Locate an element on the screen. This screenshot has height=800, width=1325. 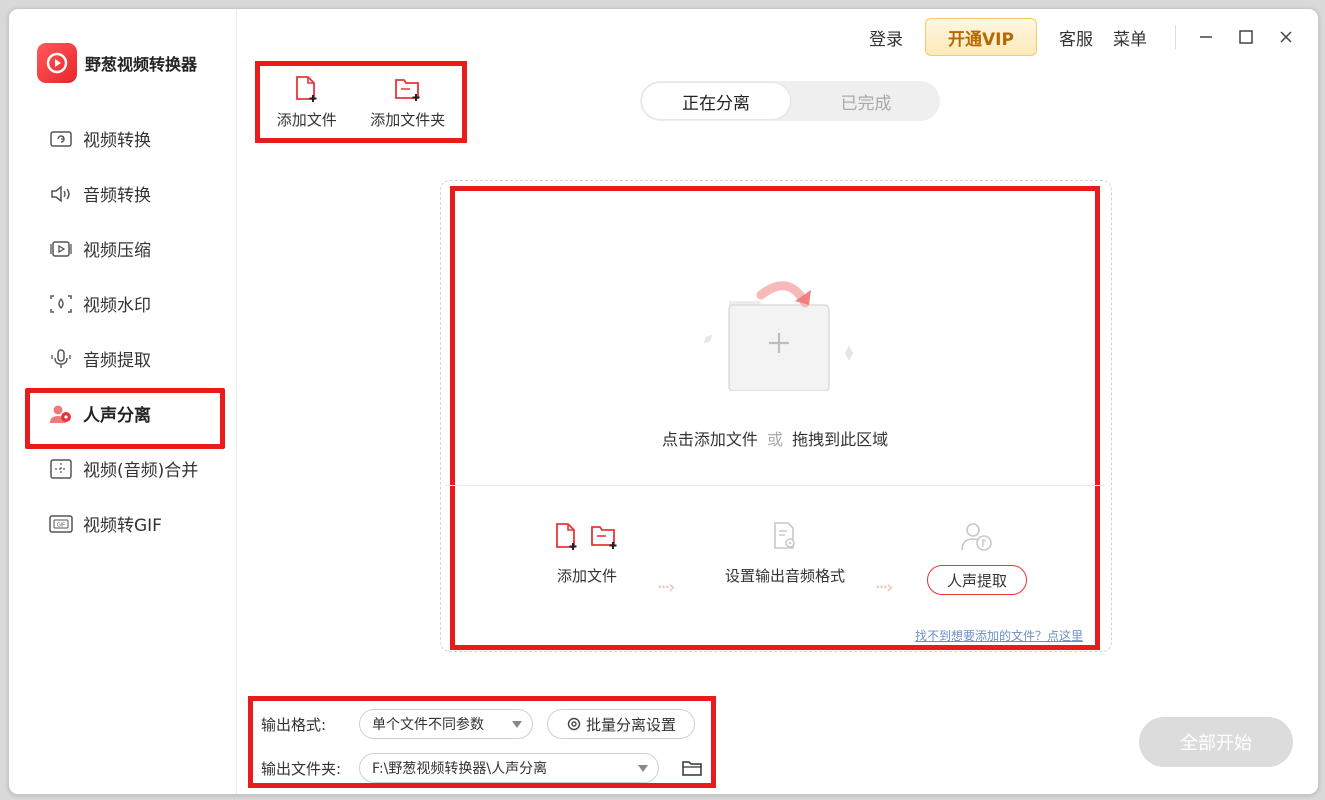
step-set-format: 设置输出音频格式 is located at coordinates (785, 553).